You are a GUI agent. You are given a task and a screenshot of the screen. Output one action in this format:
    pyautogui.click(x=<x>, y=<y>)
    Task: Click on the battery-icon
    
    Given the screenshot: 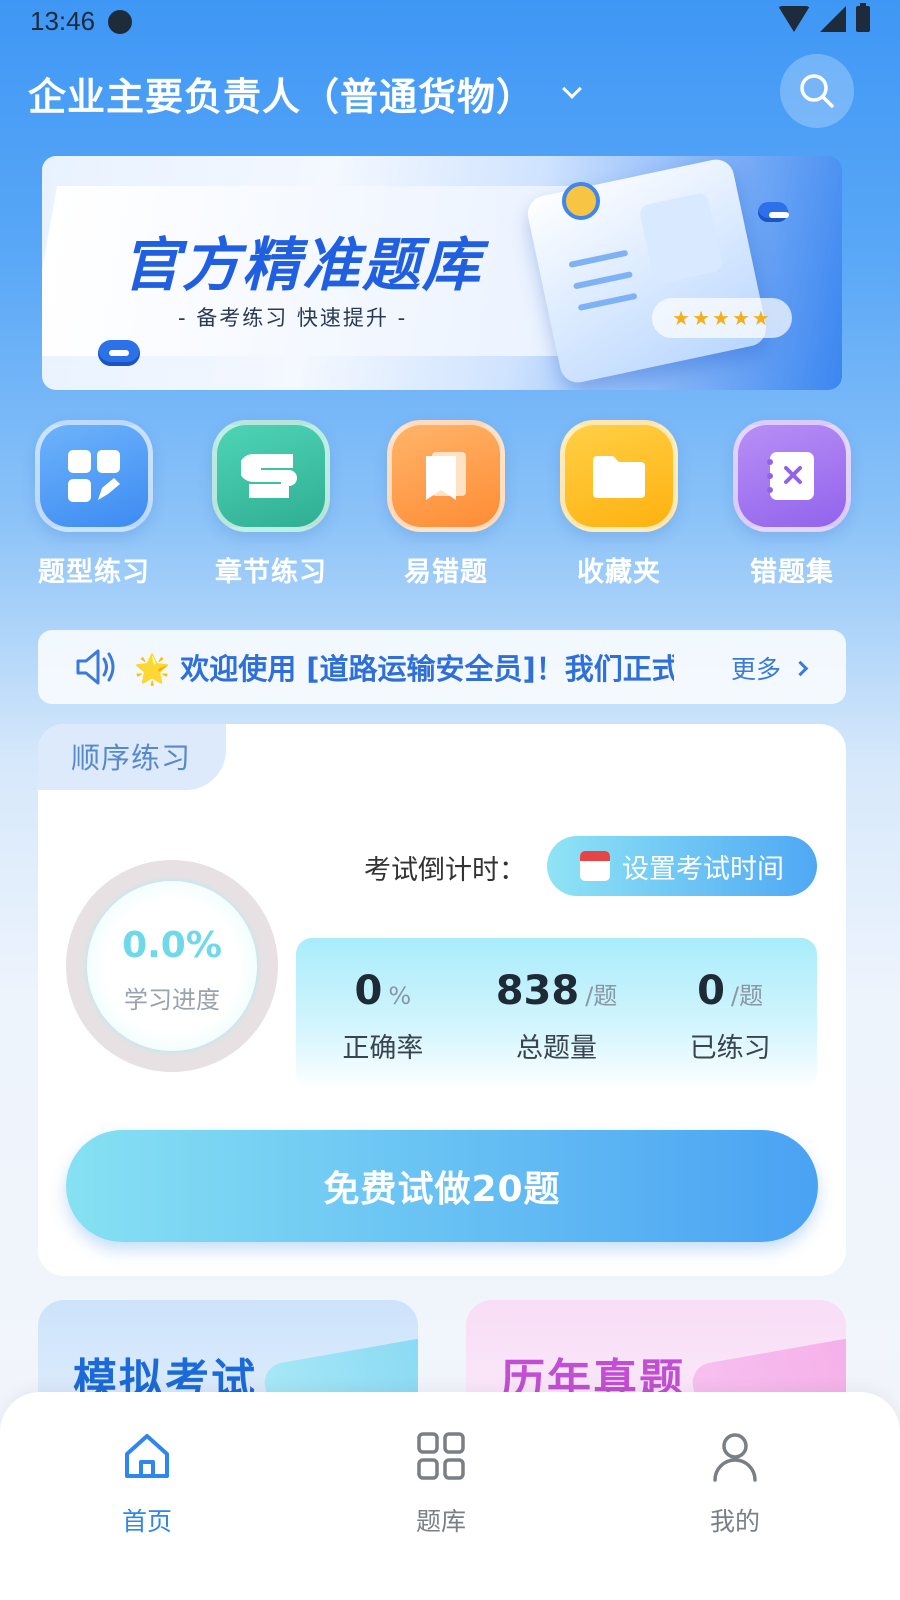 What is the action you would take?
    pyautogui.click(x=863, y=17)
    